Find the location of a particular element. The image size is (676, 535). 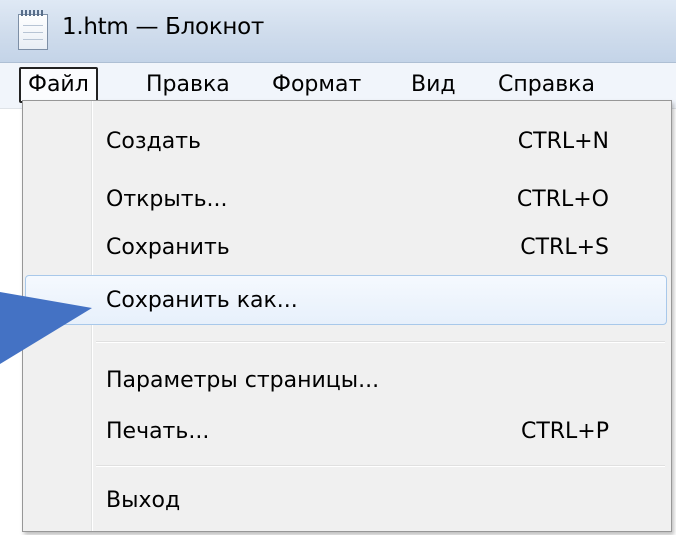

notepad-icon is located at coordinates (33, 30).